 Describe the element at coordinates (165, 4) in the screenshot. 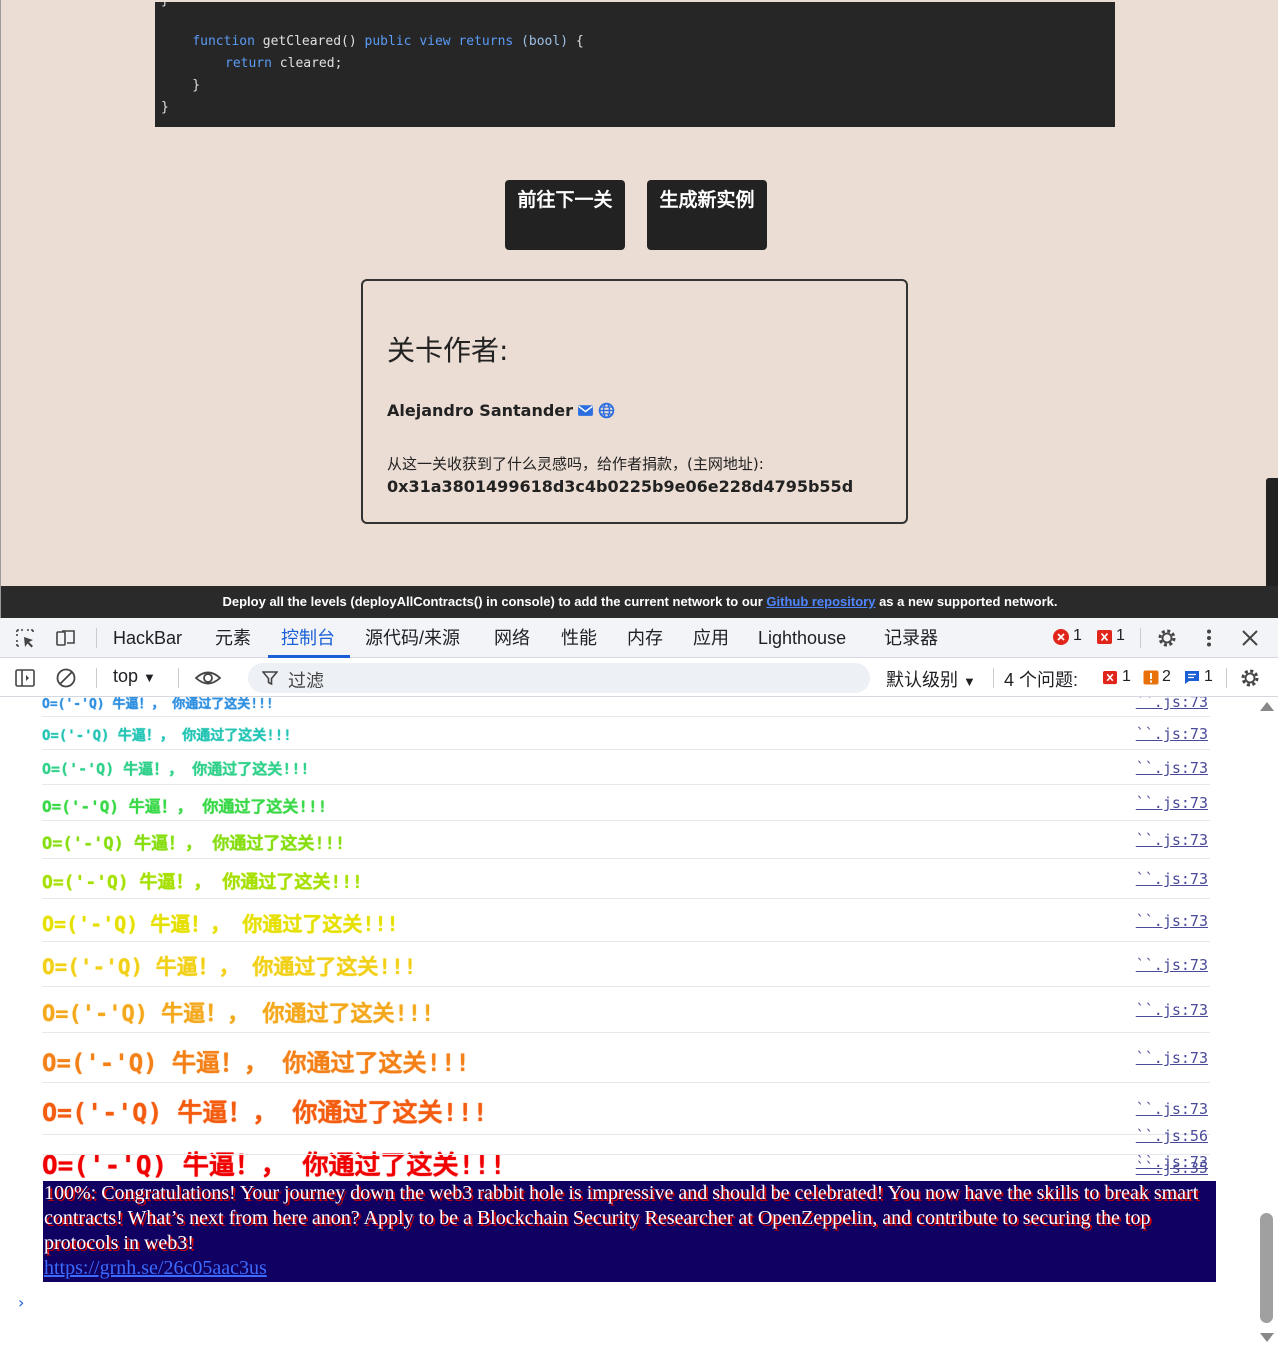

I see `code-line: }` at that location.